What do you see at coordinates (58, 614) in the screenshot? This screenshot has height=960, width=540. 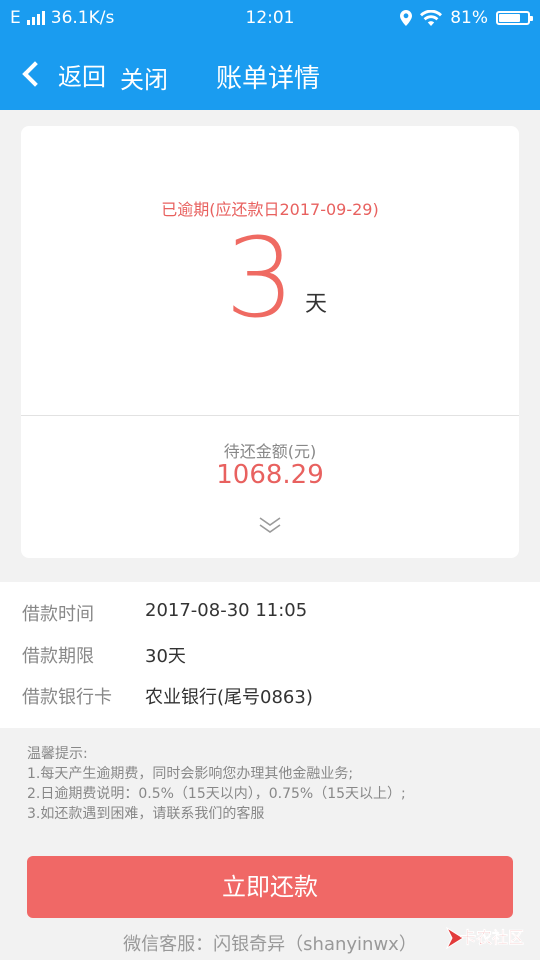 I see `loan-time-label: 借款时间` at bounding box center [58, 614].